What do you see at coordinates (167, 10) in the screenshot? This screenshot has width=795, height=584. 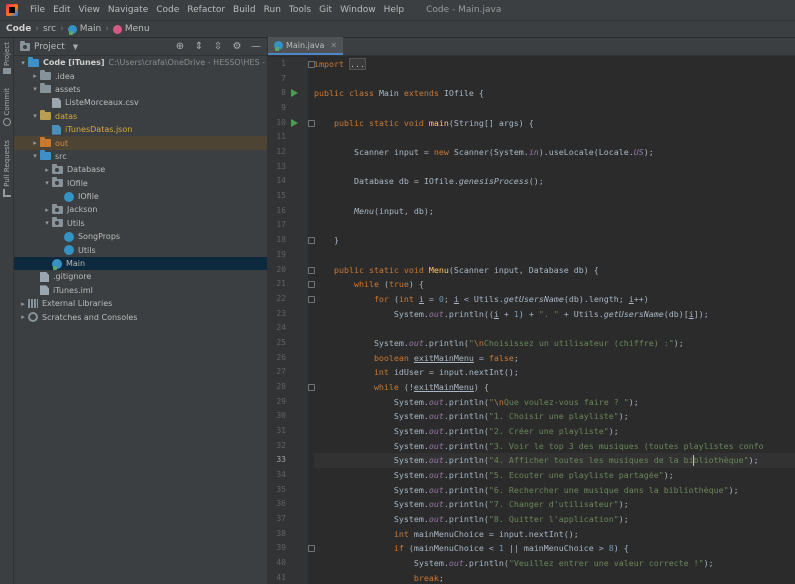 I see `menu-code: Code` at bounding box center [167, 10].